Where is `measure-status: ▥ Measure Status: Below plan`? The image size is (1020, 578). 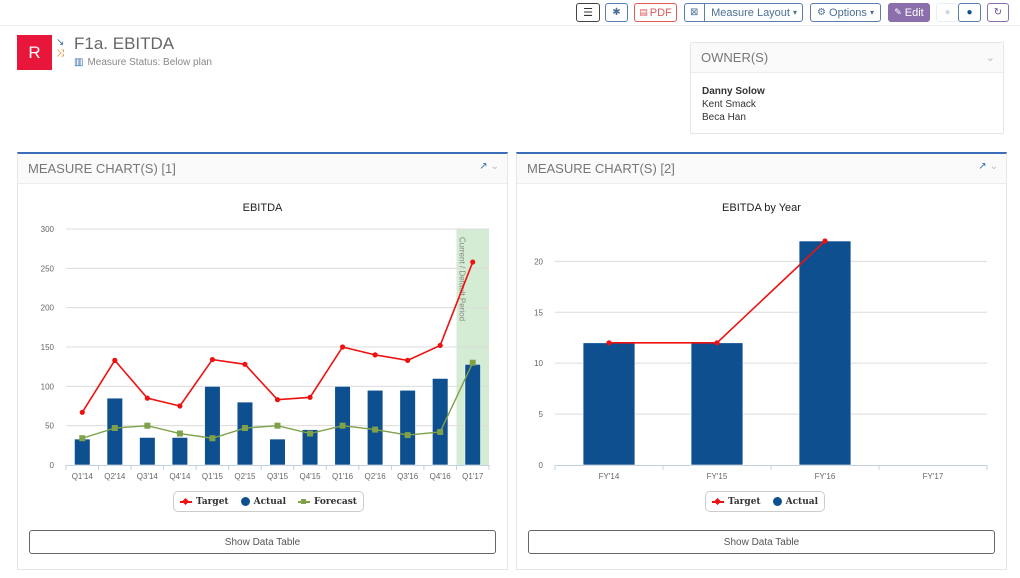 measure-status: ▥ Measure Status: Below plan is located at coordinates (143, 62).